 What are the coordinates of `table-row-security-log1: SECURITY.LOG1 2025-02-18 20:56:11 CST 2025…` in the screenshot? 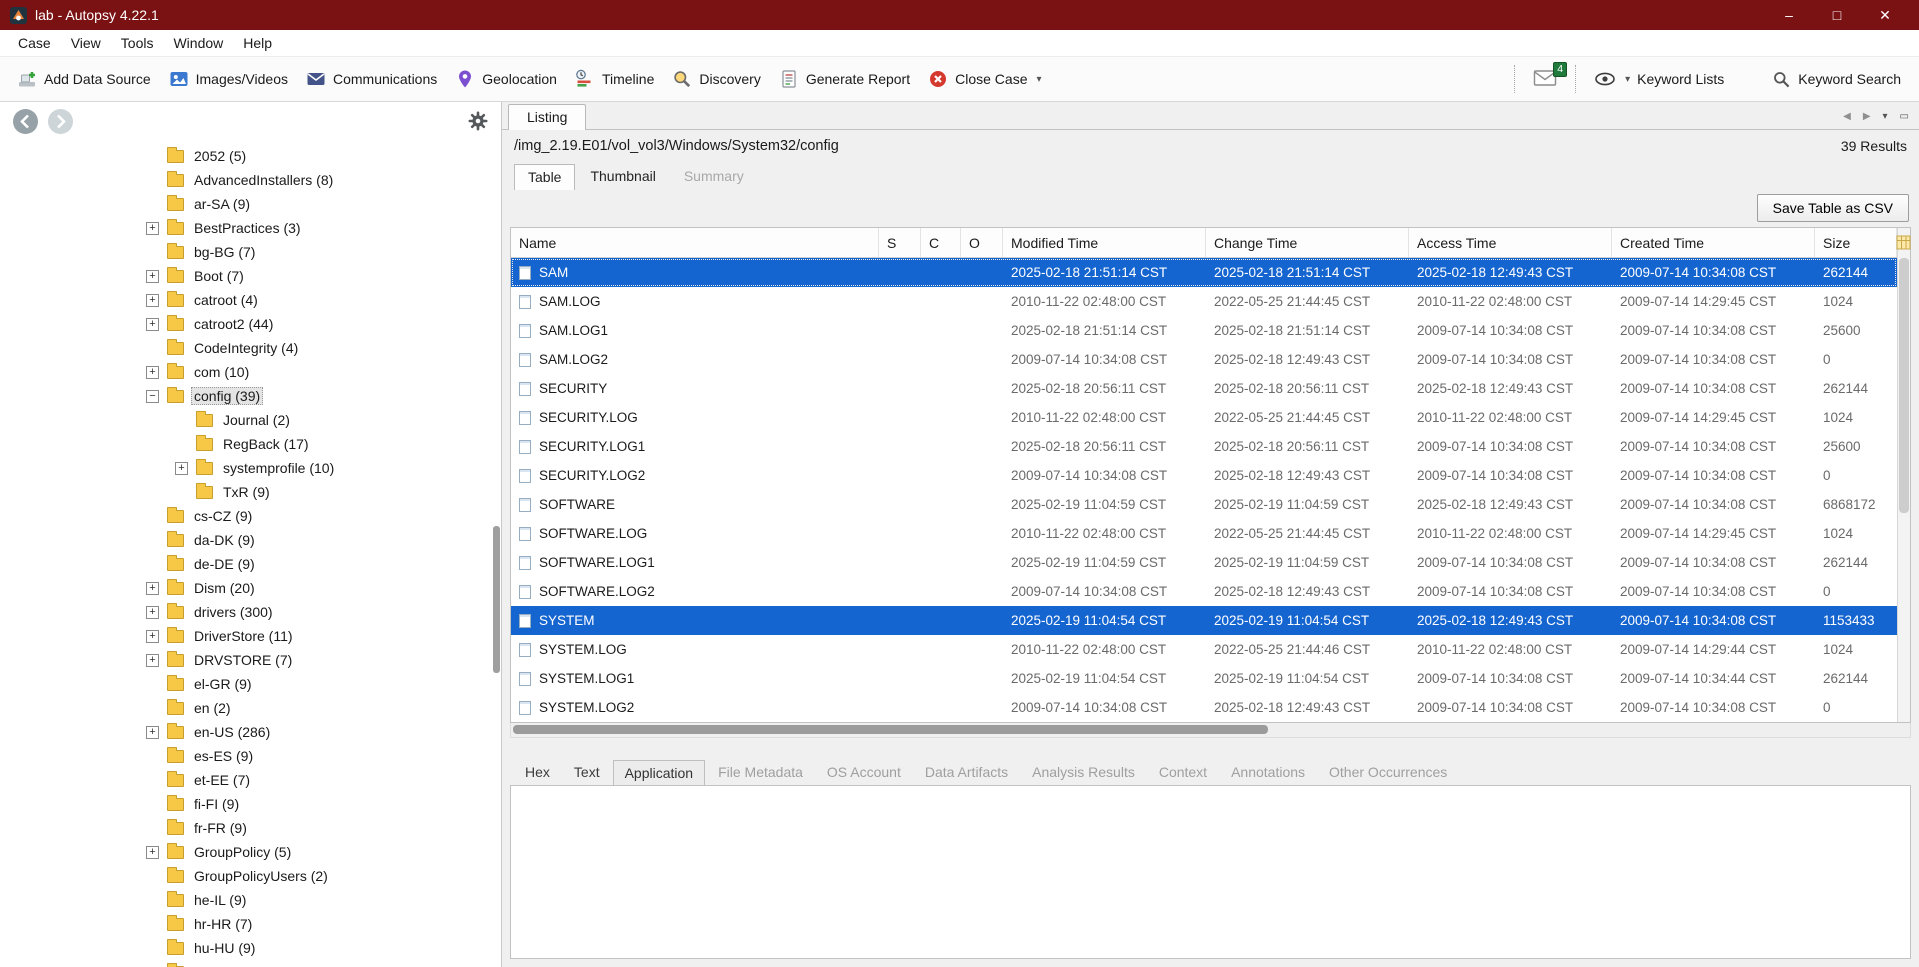 It's located at (1204, 446).